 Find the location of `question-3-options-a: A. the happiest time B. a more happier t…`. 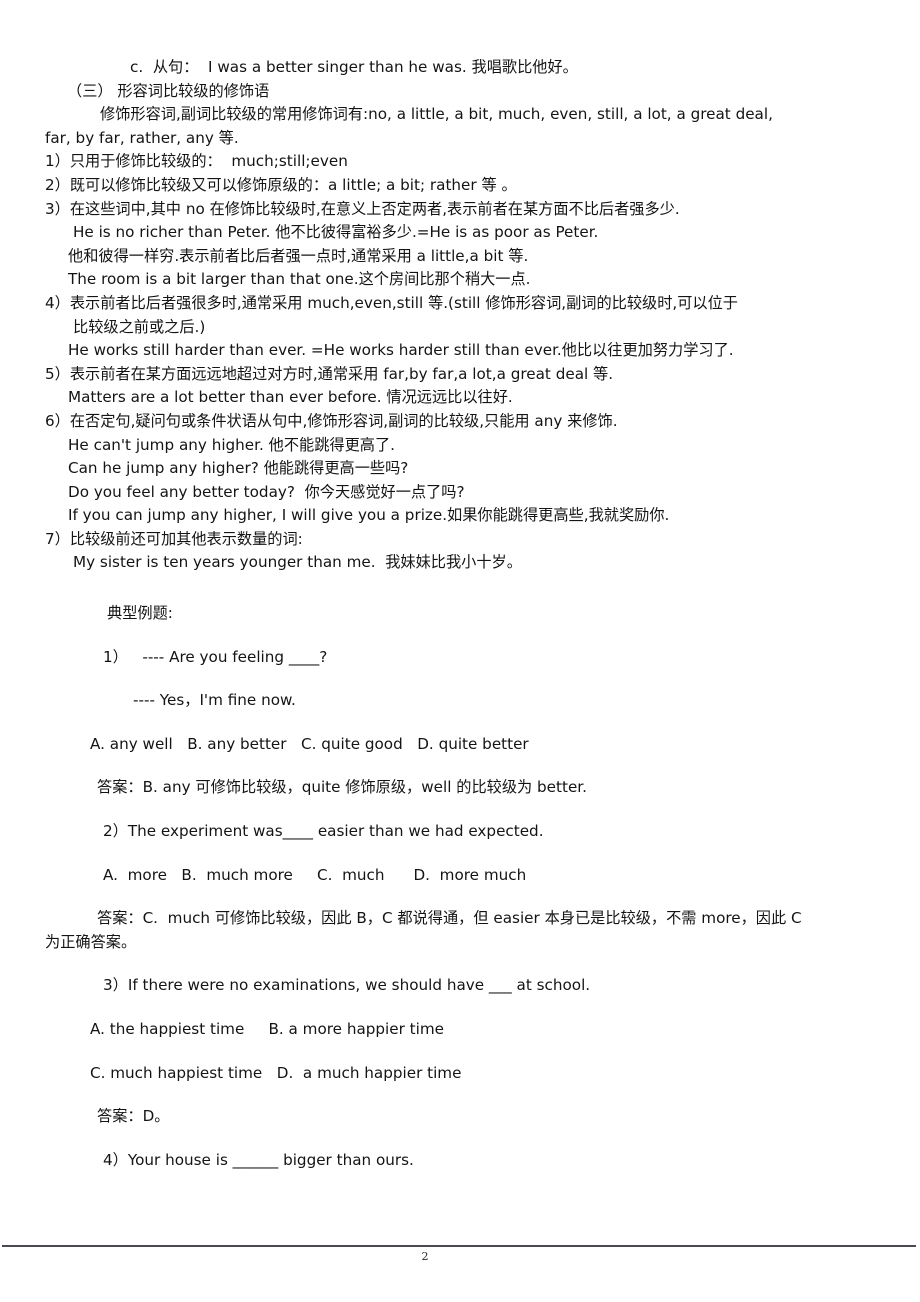

question-3-options-a: A. the happiest time B. a more happier t… is located at coordinates (267, 1029).